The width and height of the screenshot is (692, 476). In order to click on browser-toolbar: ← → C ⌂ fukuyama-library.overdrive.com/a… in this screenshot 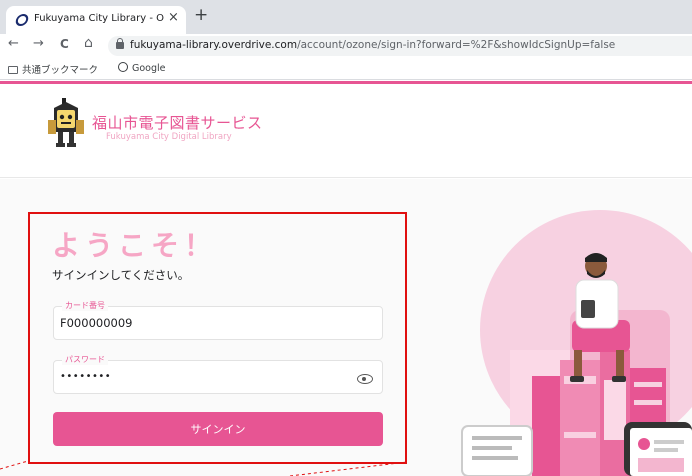, I will do `click(346, 46)`.